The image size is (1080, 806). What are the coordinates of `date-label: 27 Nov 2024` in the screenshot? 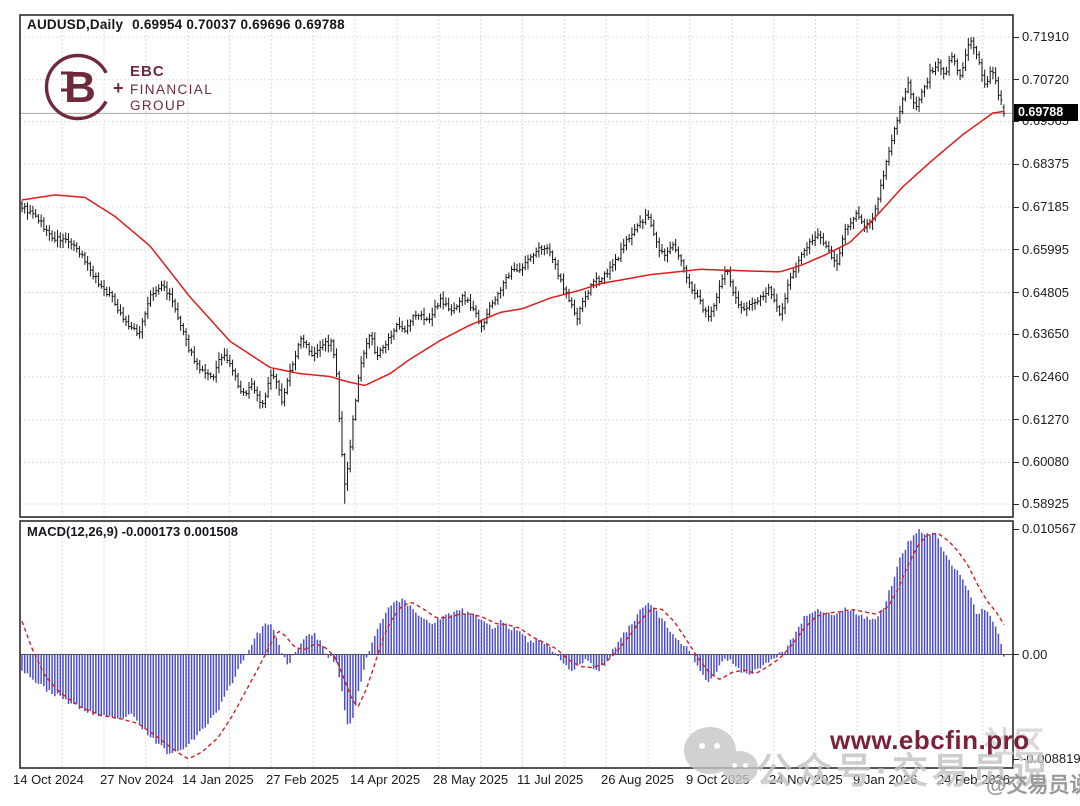 It's located at (137, 779).